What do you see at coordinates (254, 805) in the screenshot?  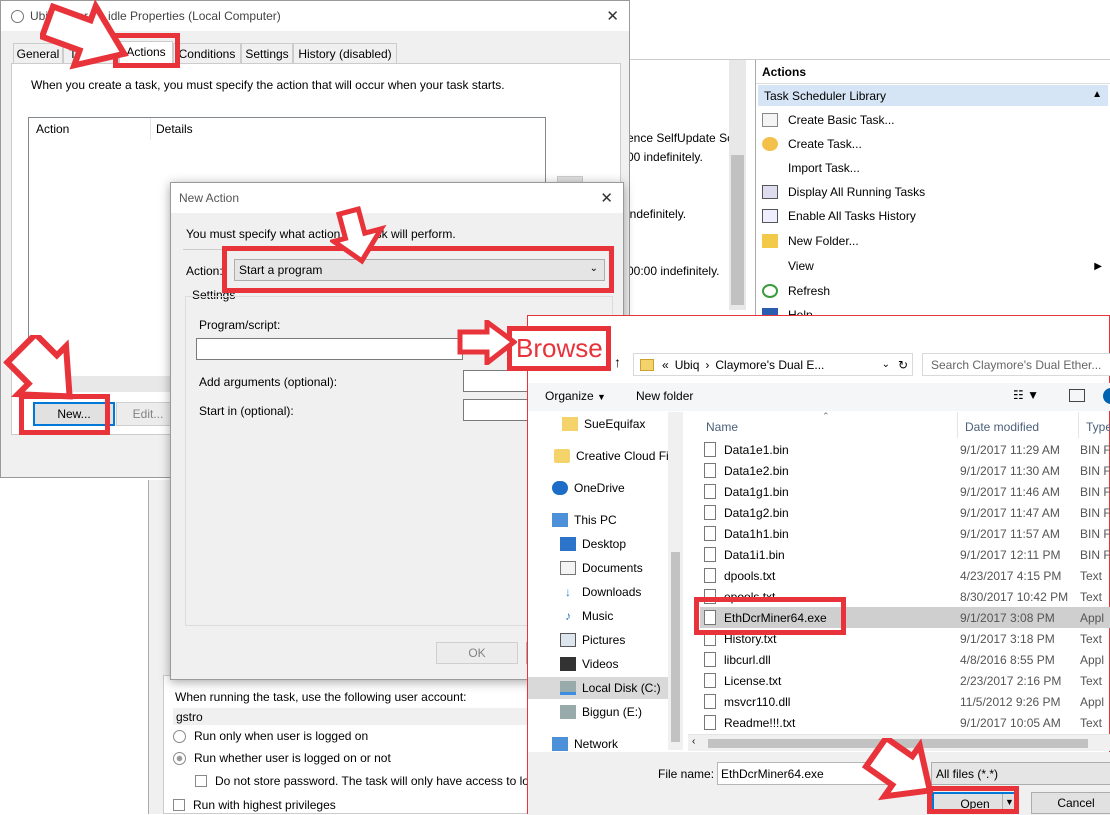 I see `check-highest: Run with highest privileges` at bounding box center [254, 805].